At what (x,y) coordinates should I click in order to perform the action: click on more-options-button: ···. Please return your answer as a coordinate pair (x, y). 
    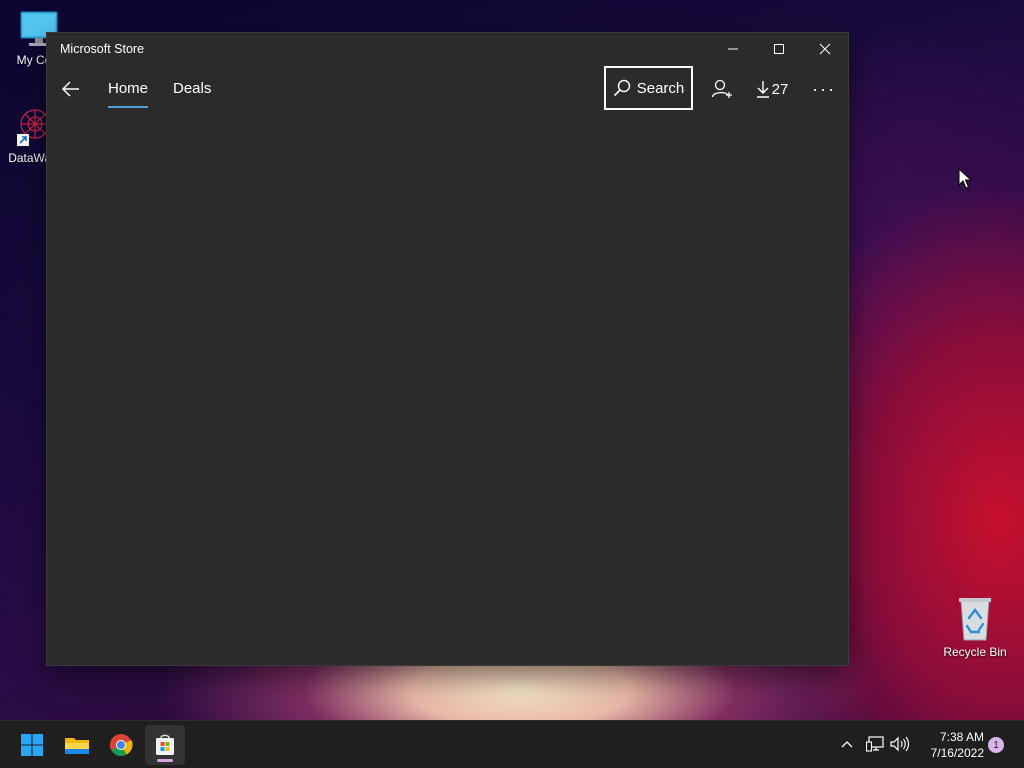
    Looking at the image, I should click on (824, 89).